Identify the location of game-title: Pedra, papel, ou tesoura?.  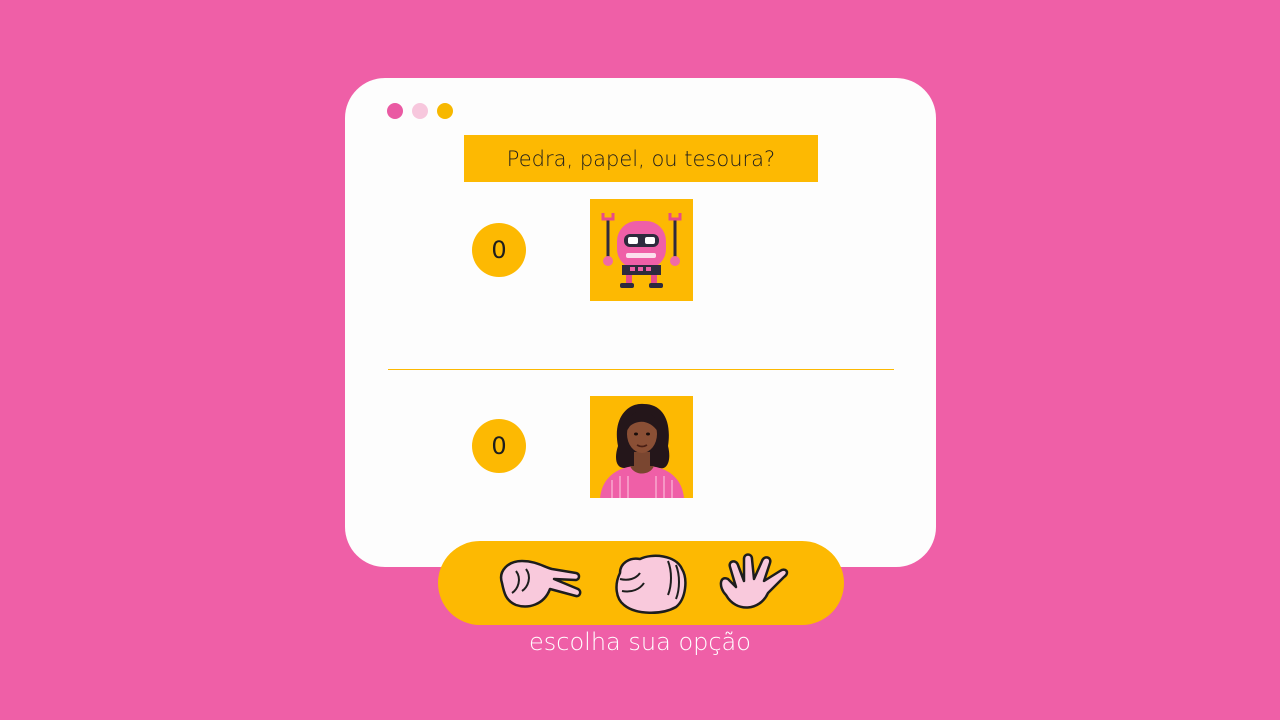
(641, 158).